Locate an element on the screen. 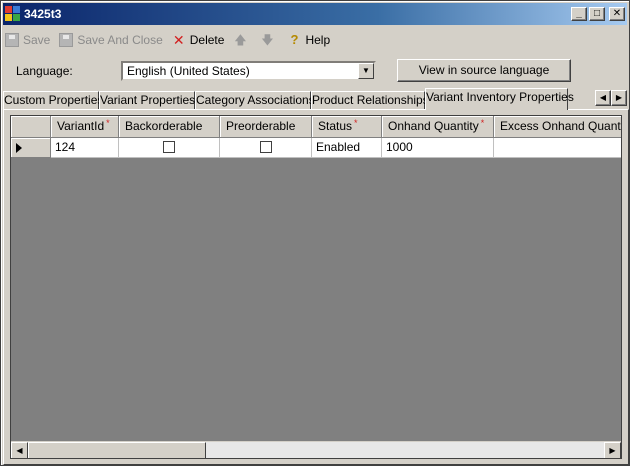  scroll-right-button: ▶ is located at coordinates (612, 450).